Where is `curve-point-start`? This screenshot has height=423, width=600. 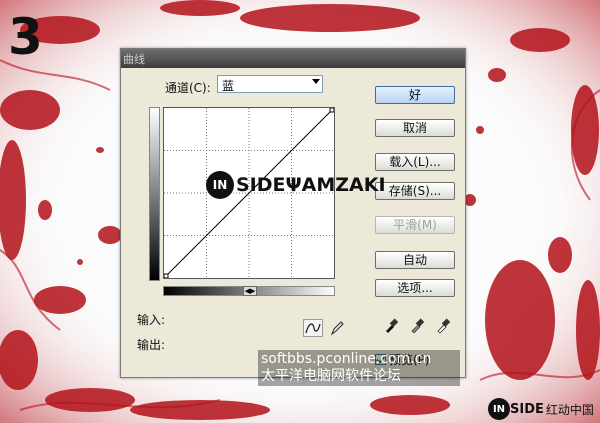
curve-point-start is located at coordinates (166, 276).